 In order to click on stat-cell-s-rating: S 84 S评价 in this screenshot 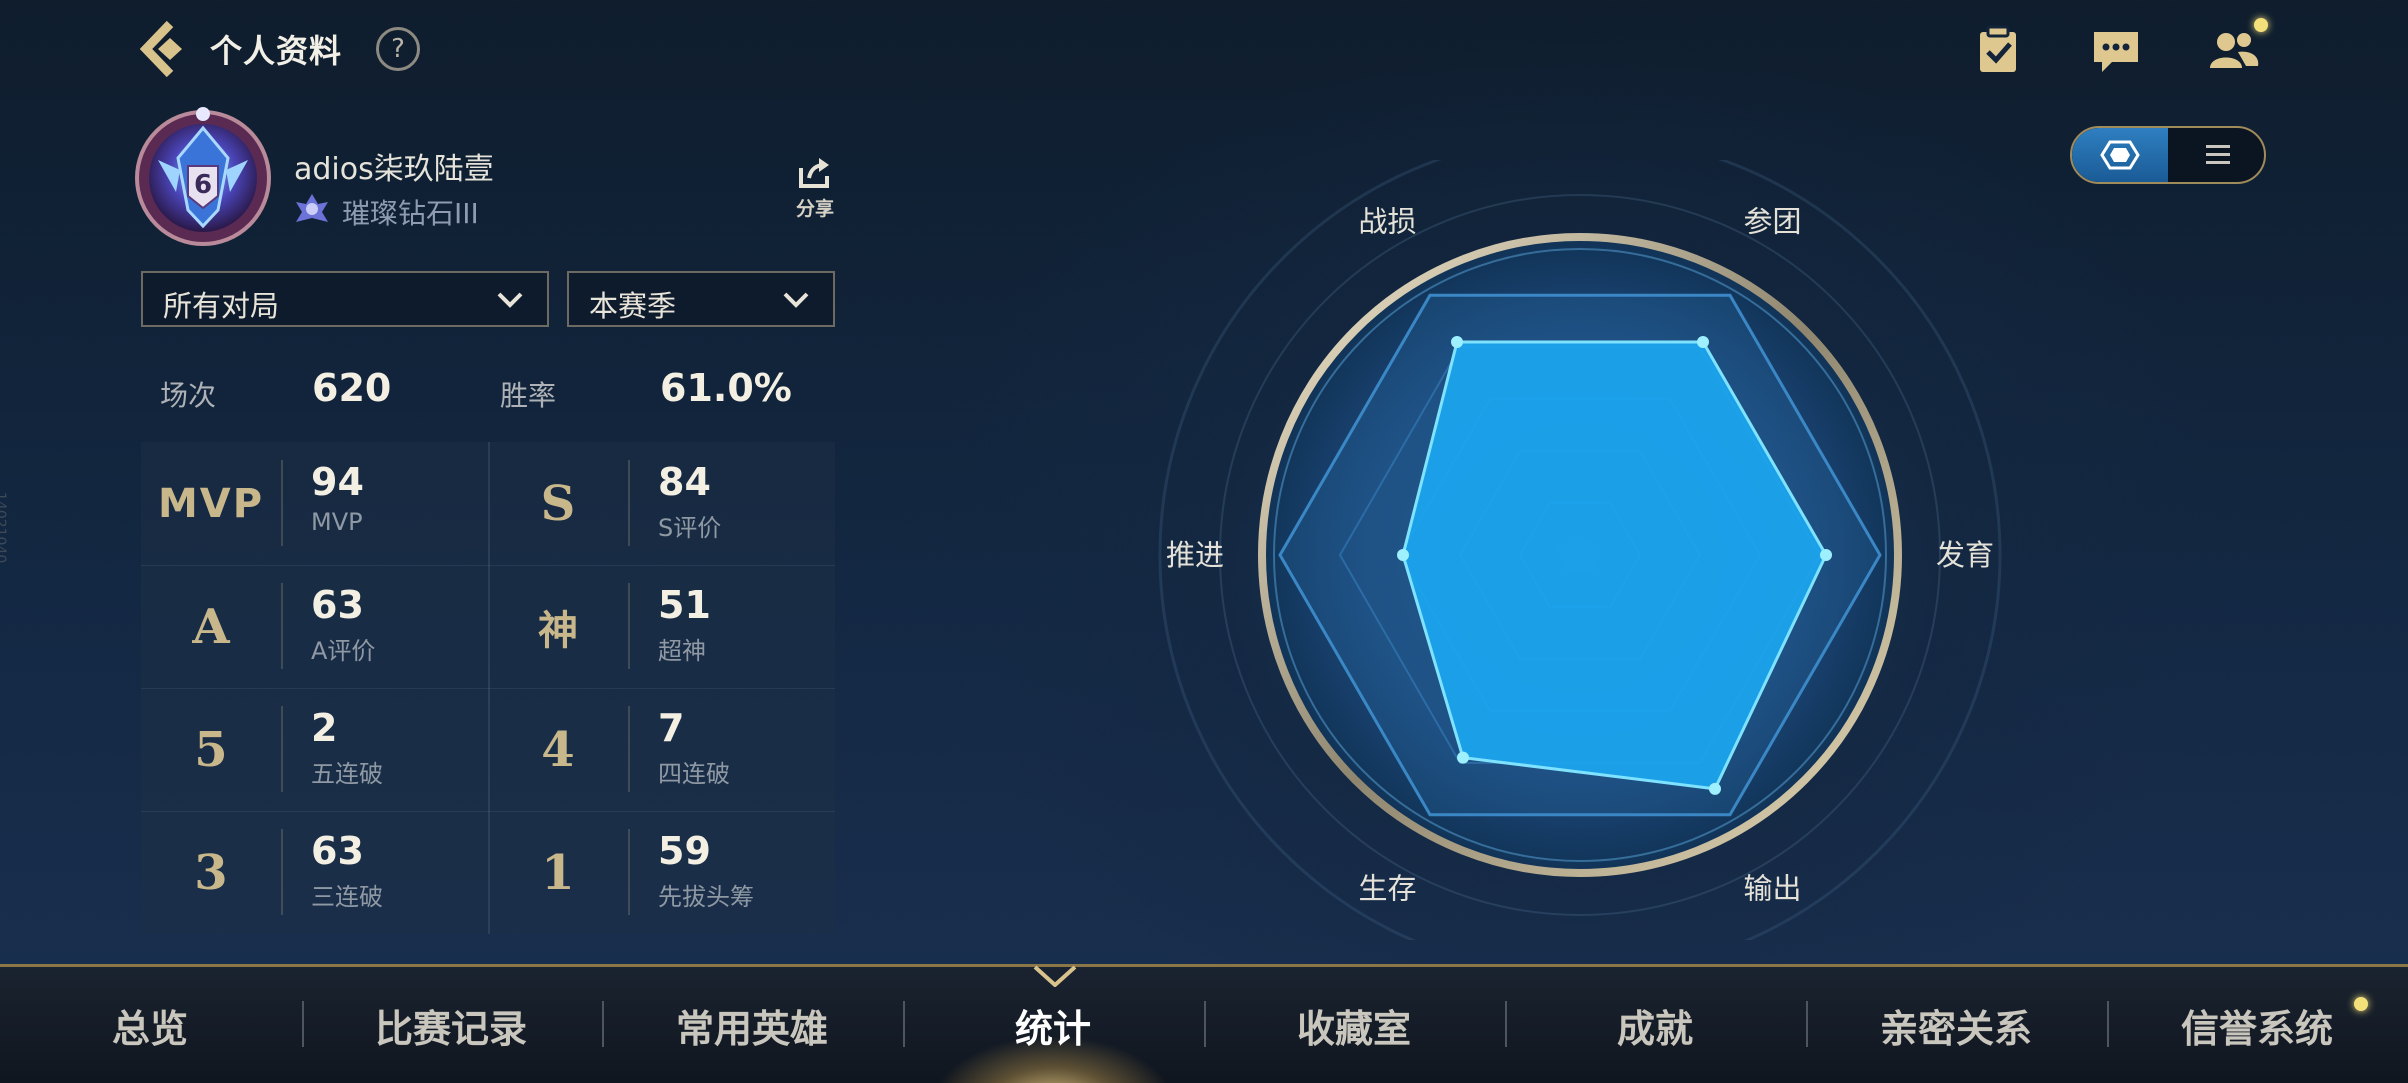, I will do `click(661, 504)`.